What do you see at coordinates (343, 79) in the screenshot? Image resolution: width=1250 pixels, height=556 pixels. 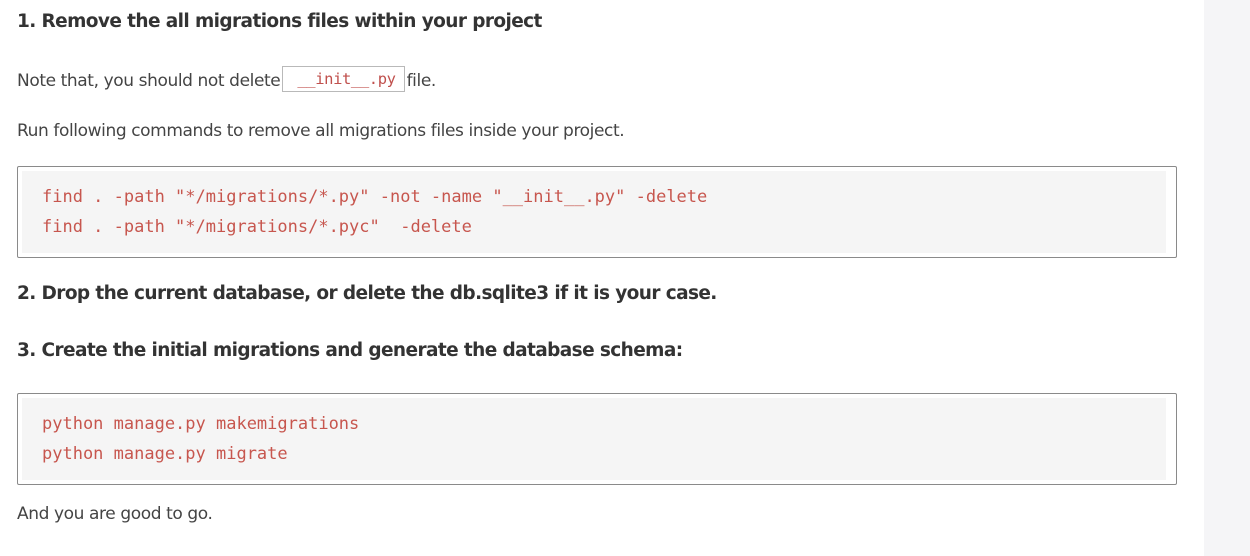 I see `inline-code-init: __init__.py` at bounding box center [343, 79].